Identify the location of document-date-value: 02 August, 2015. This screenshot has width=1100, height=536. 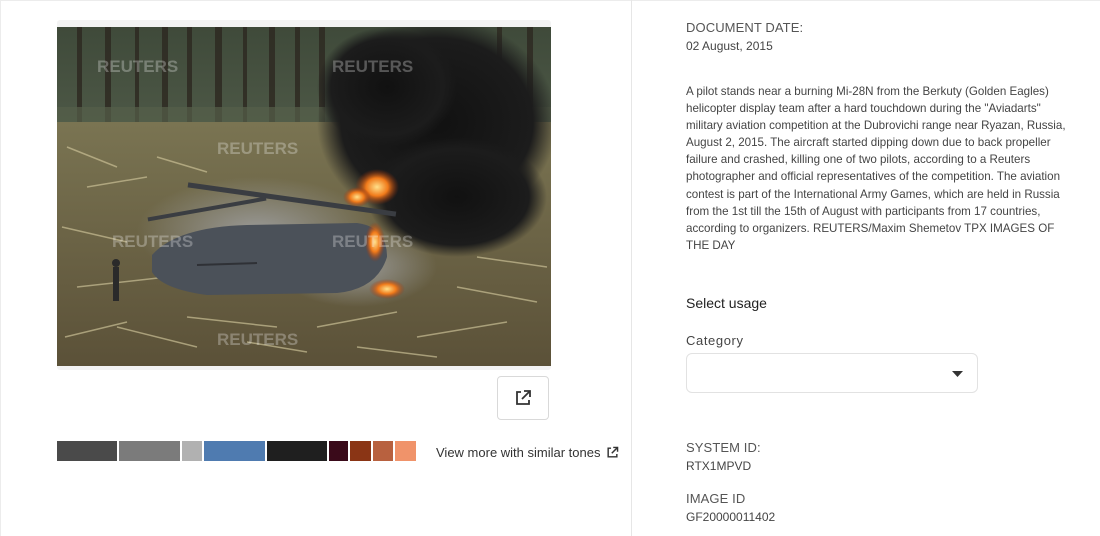
(729, 46).